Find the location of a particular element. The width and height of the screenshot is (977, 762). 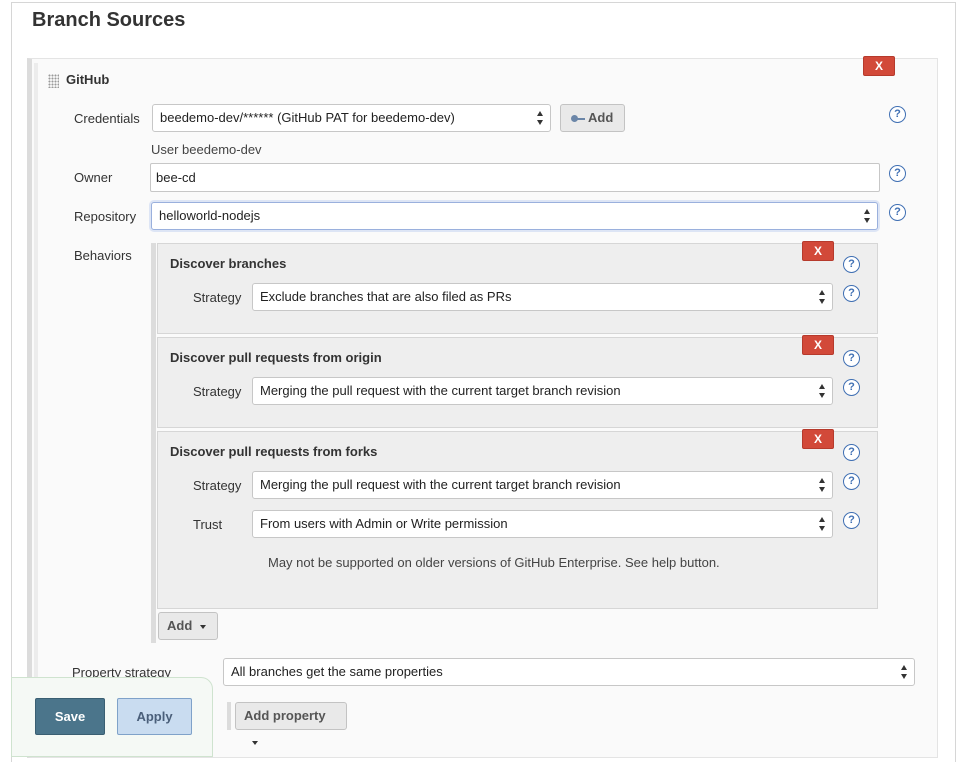

add-property-label: Add property is located at coordinates (285, 715).